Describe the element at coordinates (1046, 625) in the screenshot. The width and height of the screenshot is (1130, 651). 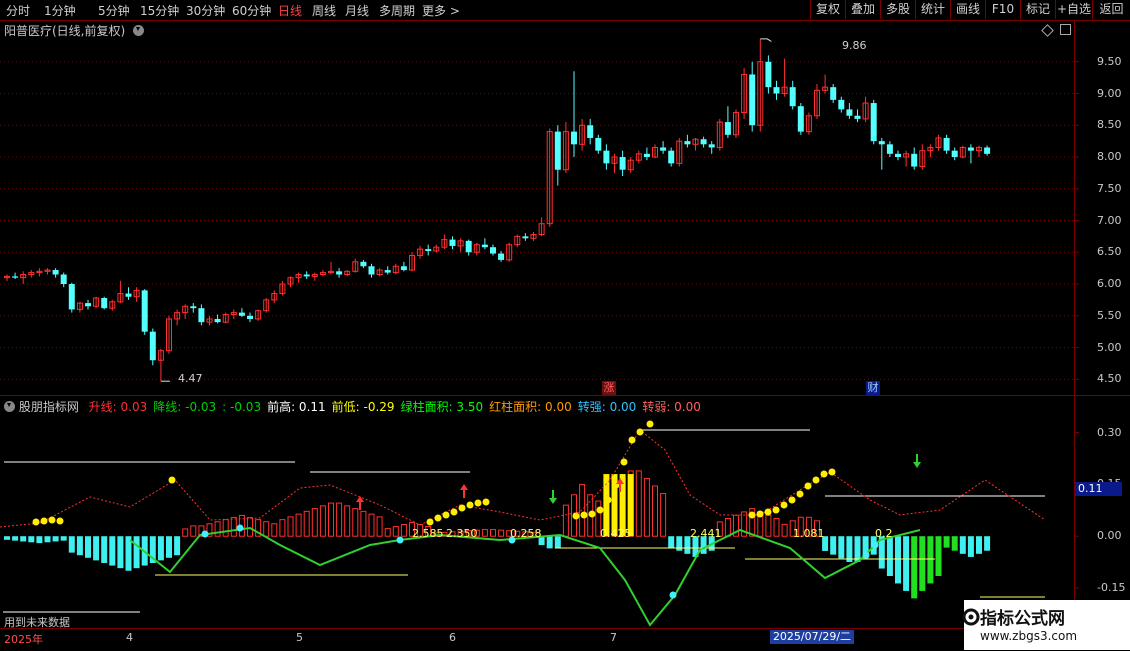
I see `site-watermark: 指标公式网 www.zbgs3.com` at that location.